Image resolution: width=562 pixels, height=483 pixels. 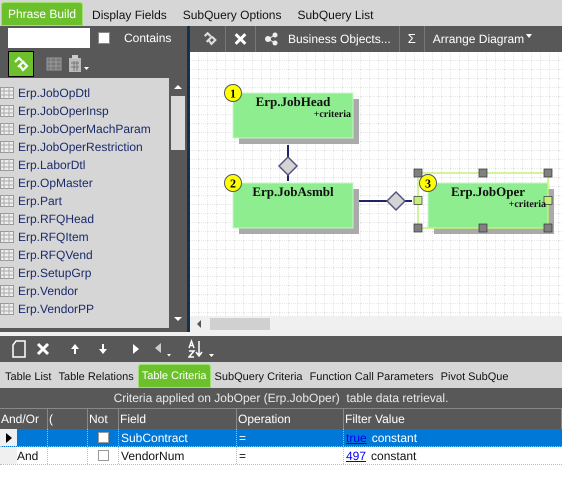 I want to click on table-list-item: Erp.OpMaster, so click(x=84, y=183).